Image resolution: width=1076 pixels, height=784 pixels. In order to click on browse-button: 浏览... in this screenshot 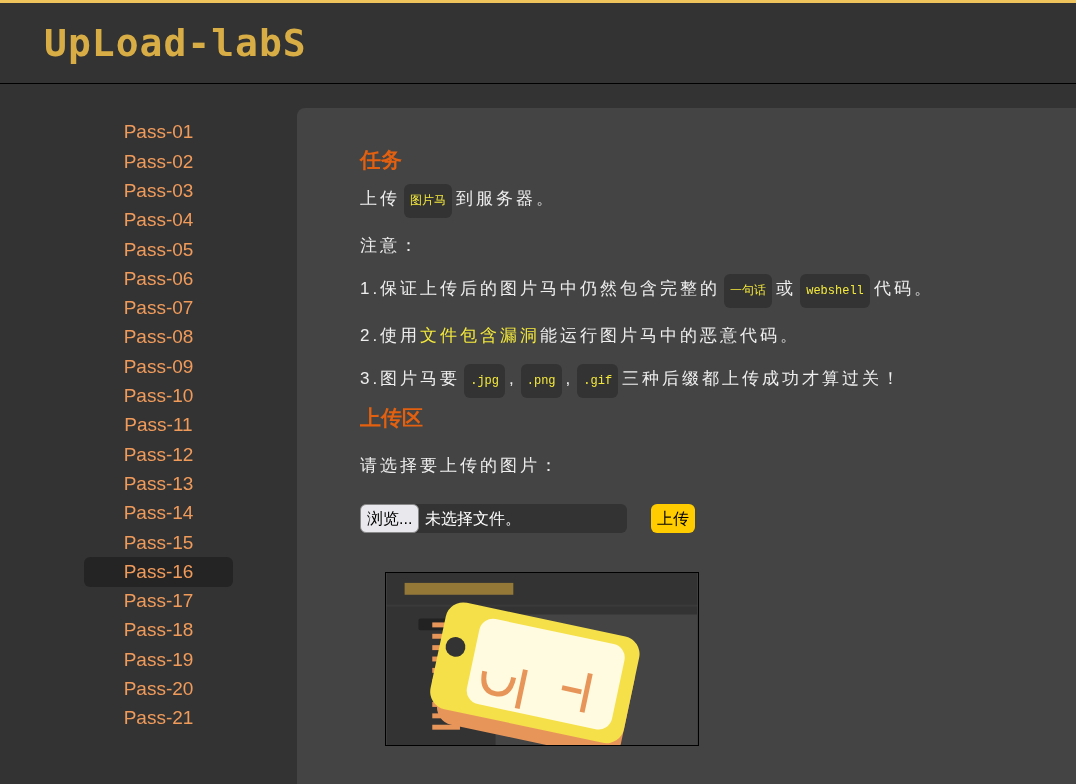, I will do `click(390, 518)`.